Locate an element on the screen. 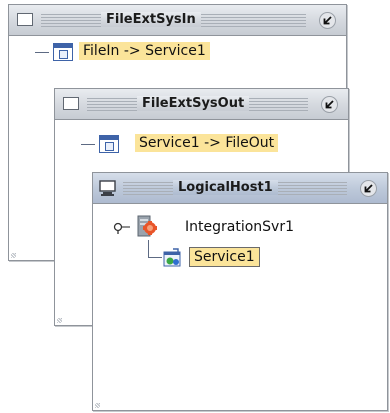  window-titlebar: FileExtSysIn is located at coordinates (177, 20).